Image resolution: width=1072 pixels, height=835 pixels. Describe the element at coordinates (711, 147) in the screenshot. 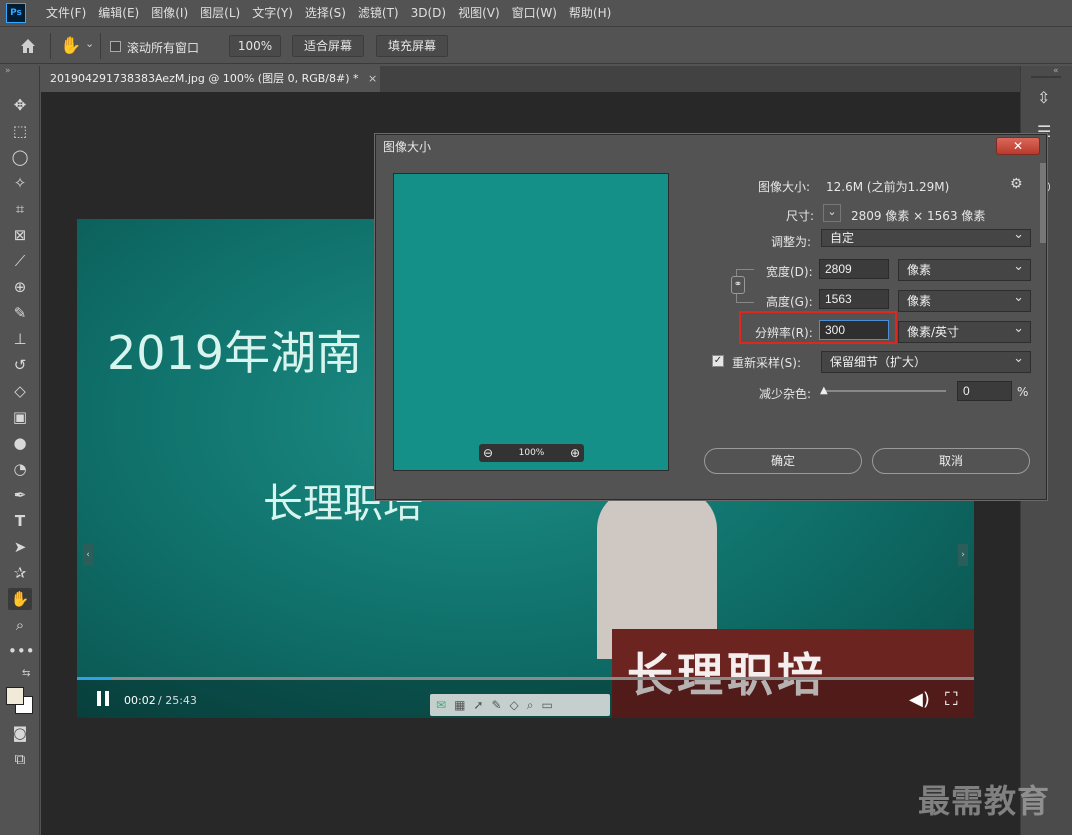

I see `dialog-title: 图像大小` at that location.